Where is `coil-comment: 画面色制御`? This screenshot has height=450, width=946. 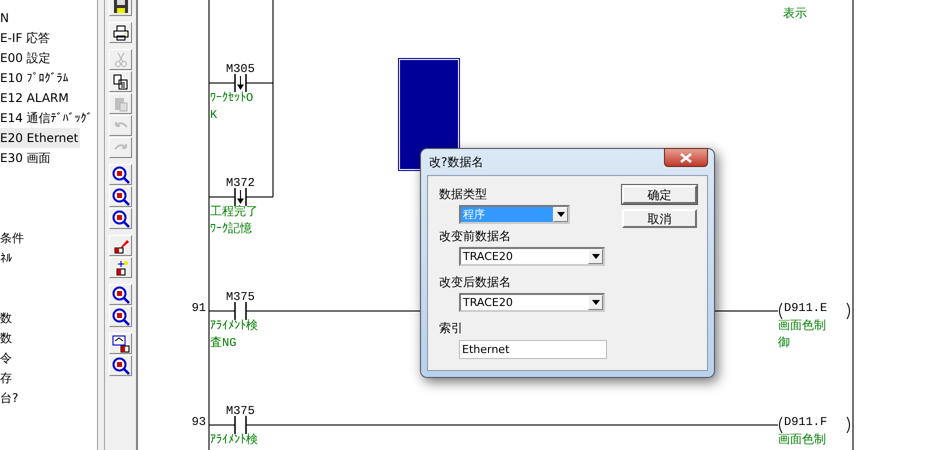
coil-comment: 画面色制御 is located at coordinates (802, 335).